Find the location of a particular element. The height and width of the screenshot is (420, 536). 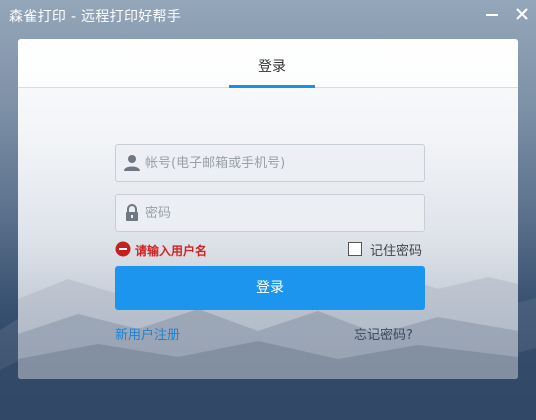

username-field is located at coordinates (270, 163).